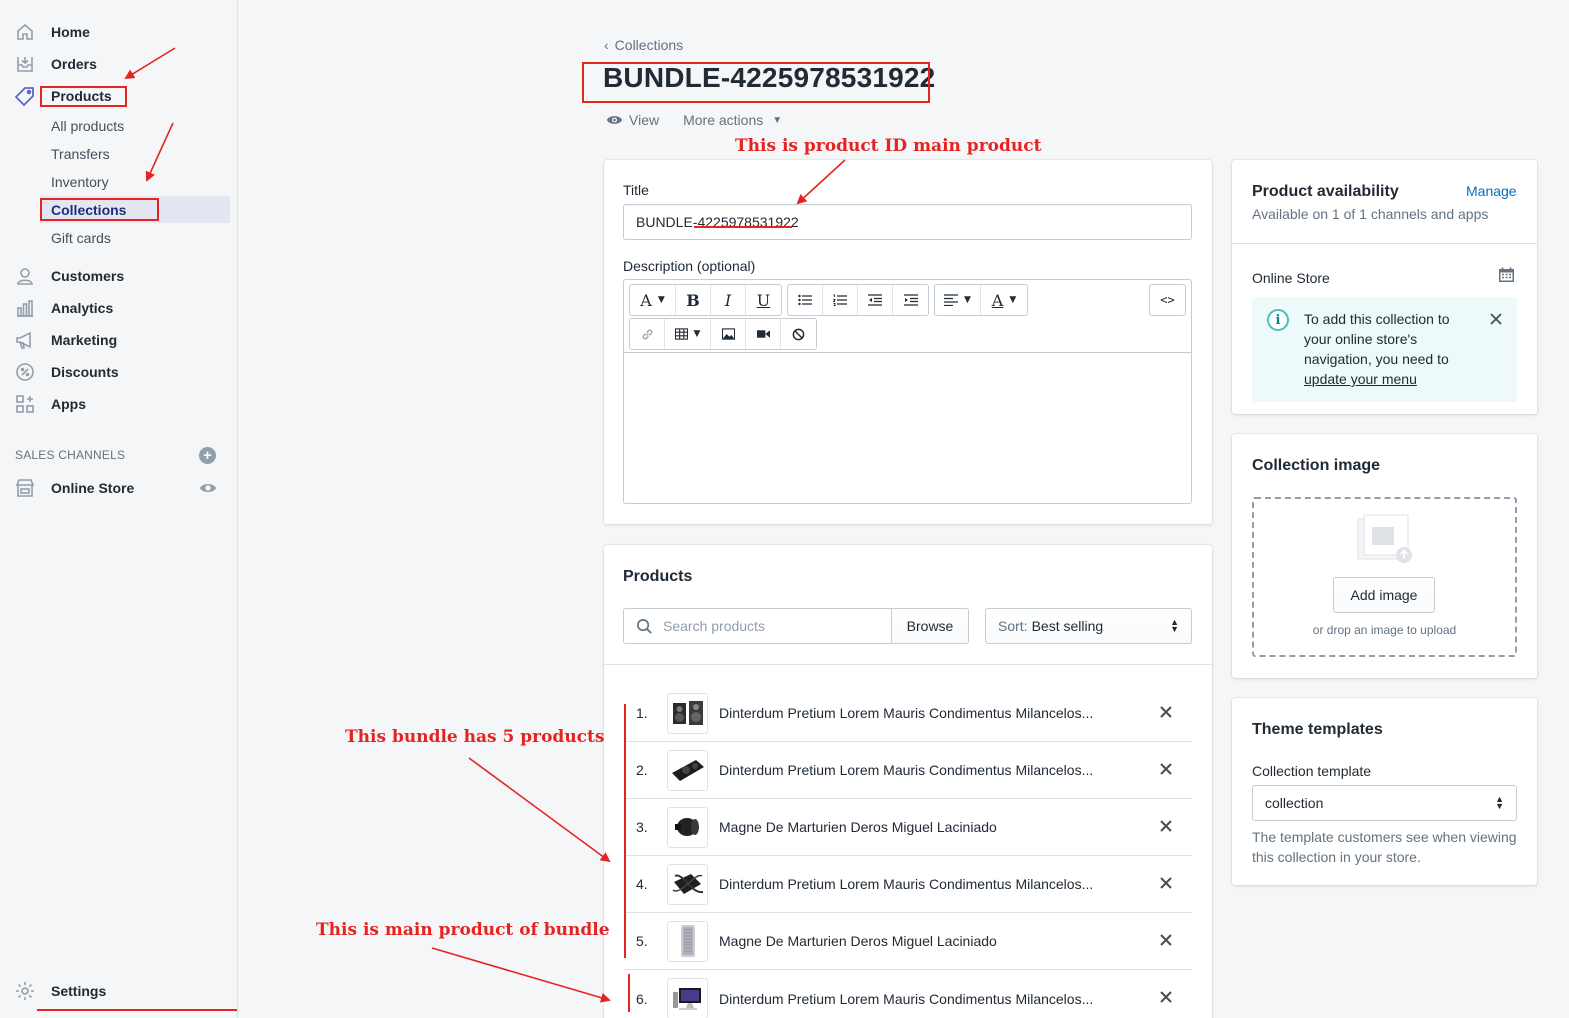  What do you see at coordinates (74, 64) in the screenshot?
I see `nav-orders-label: Orders` at bounding box center [74, 64].